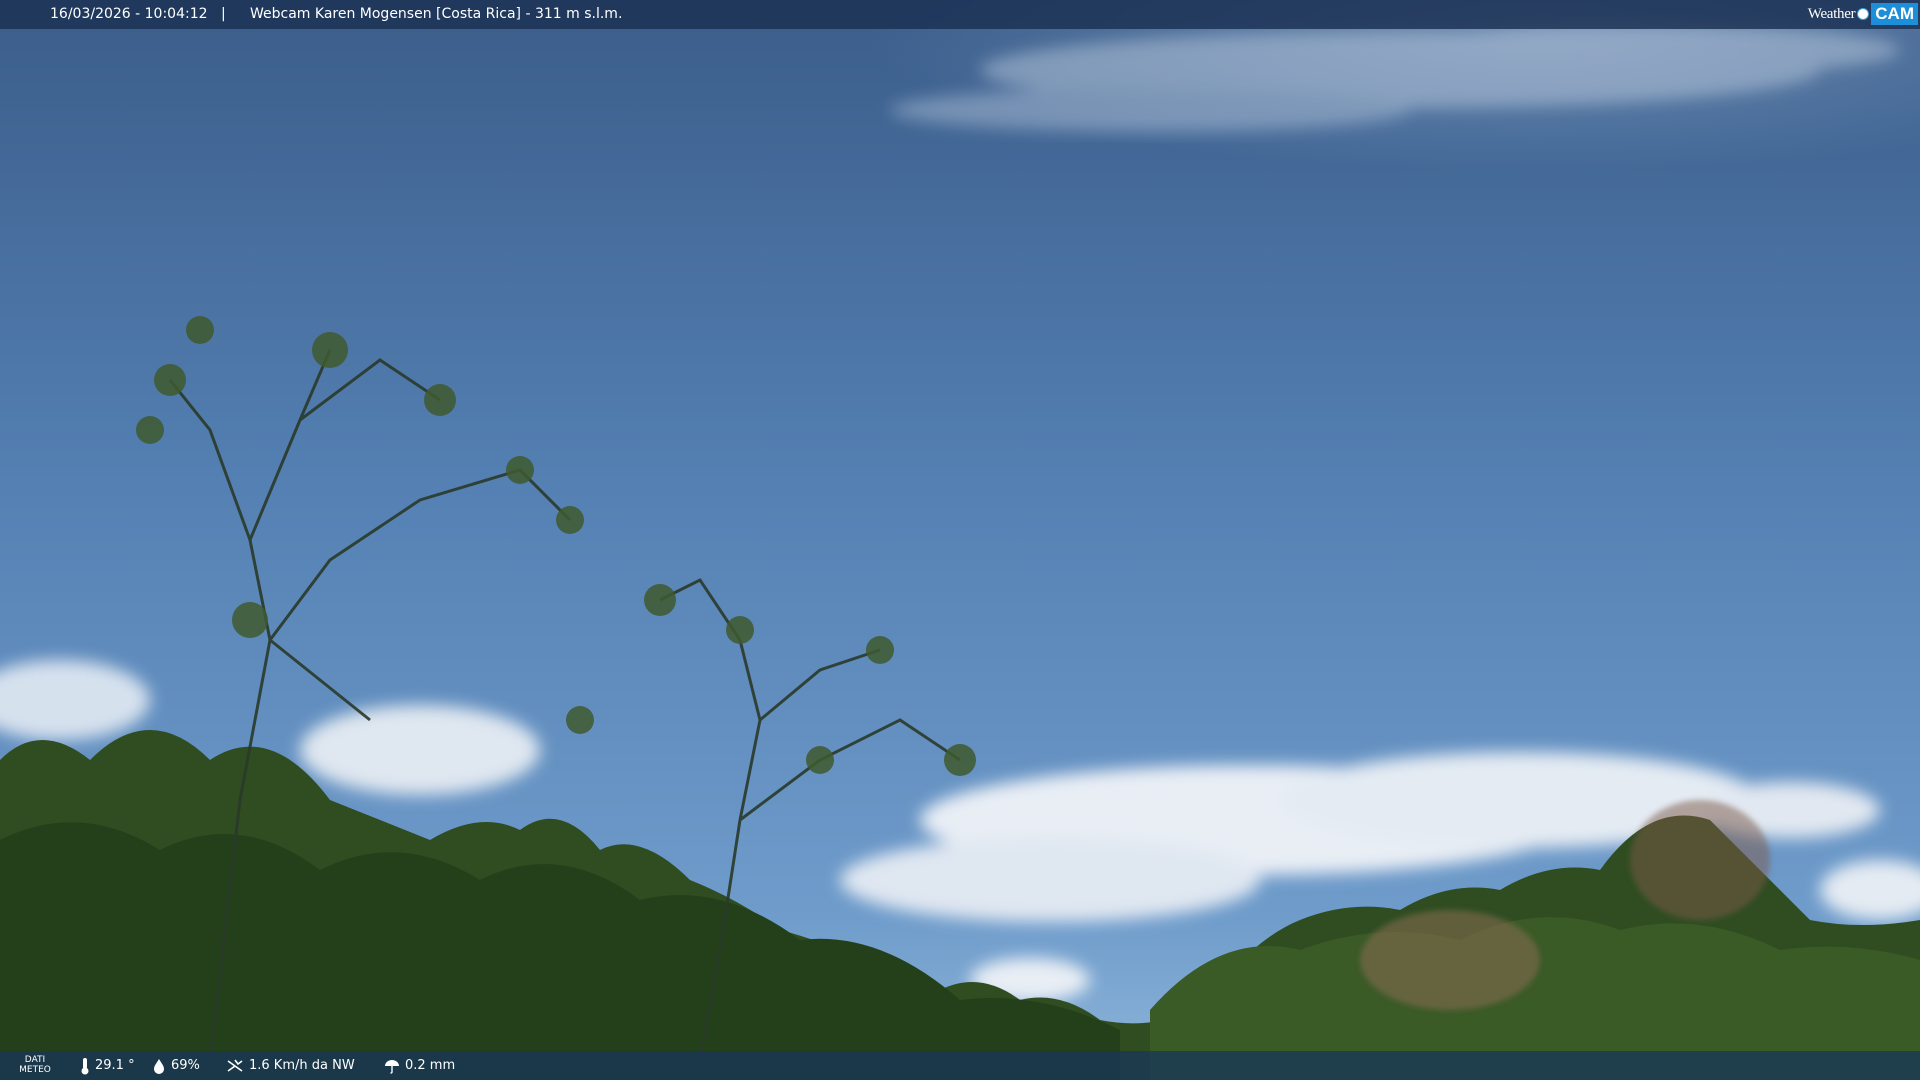  What do you see at coordinates (35, 1060) in the screenshot?
I see `label-line-1: DATI` at bounding box center [35, 1060].